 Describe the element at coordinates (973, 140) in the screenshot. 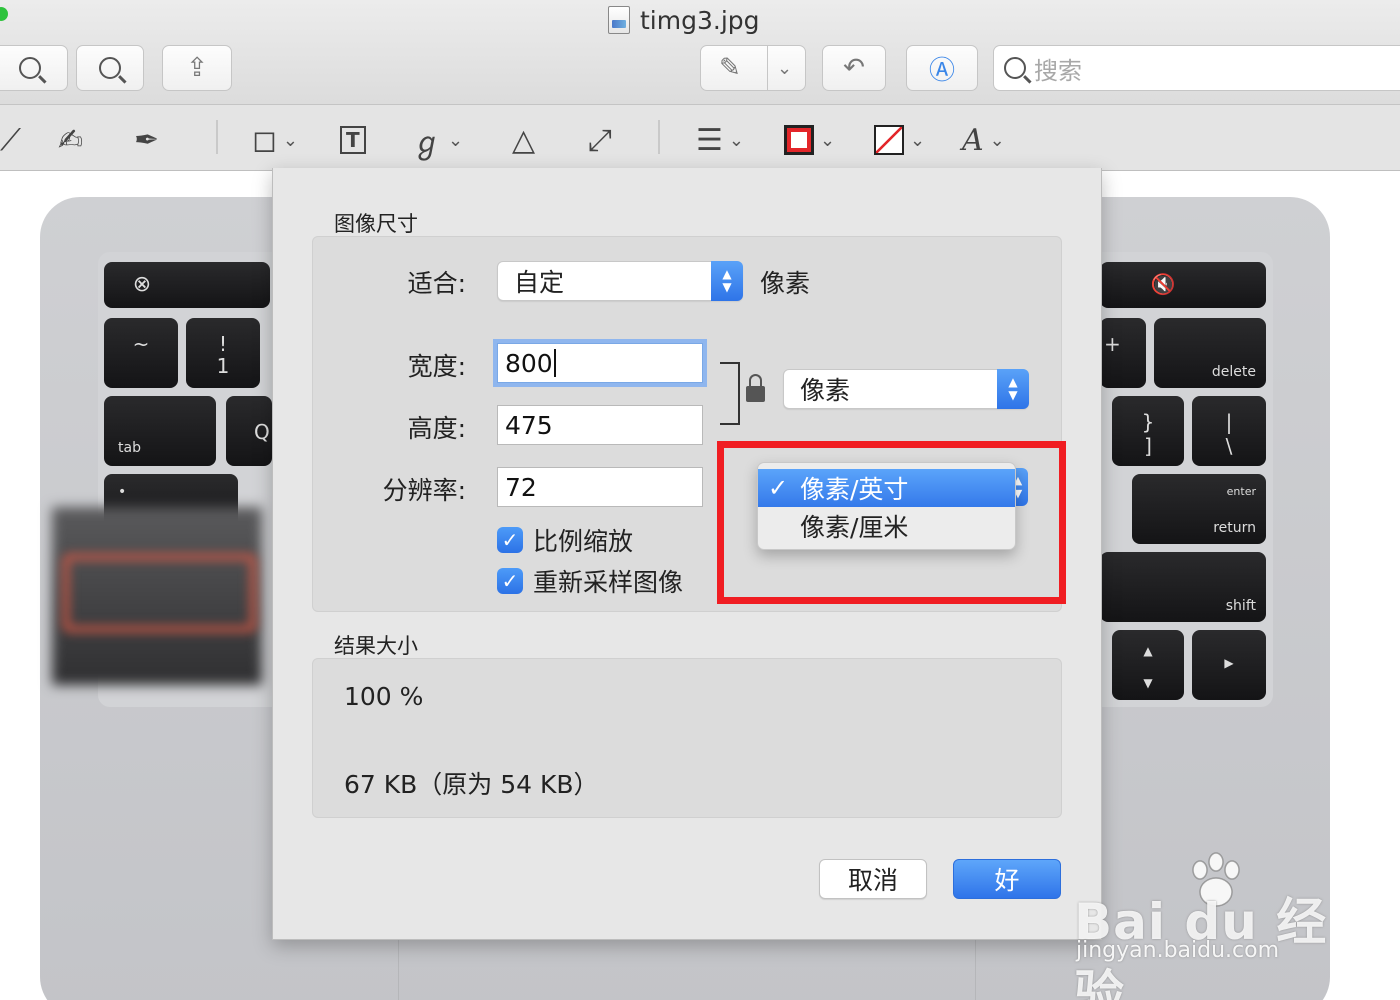

I see `text-style-icon: A` at that location.